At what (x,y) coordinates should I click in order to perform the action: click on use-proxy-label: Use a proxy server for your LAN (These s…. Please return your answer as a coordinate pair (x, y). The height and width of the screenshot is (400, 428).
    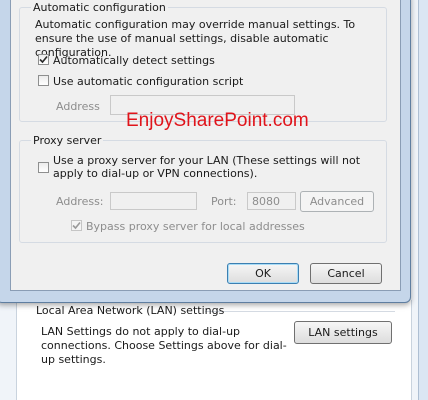
    Looking at the image, I should click on (207, 167).